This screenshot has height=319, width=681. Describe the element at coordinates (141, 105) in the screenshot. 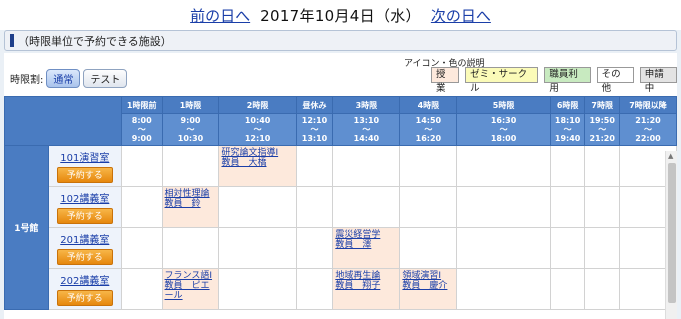

I see `period-header-0: 1時限前` at that location.